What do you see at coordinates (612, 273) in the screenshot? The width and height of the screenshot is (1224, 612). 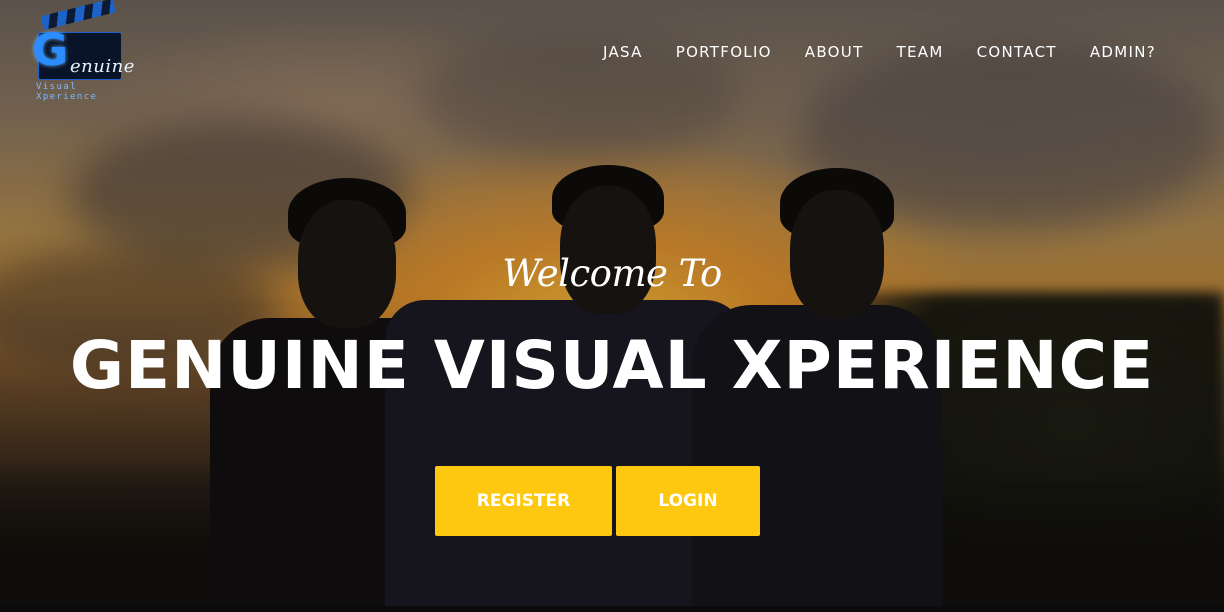 I see `welcome-subheading: Welcome To` at bounding box center [612, 273].